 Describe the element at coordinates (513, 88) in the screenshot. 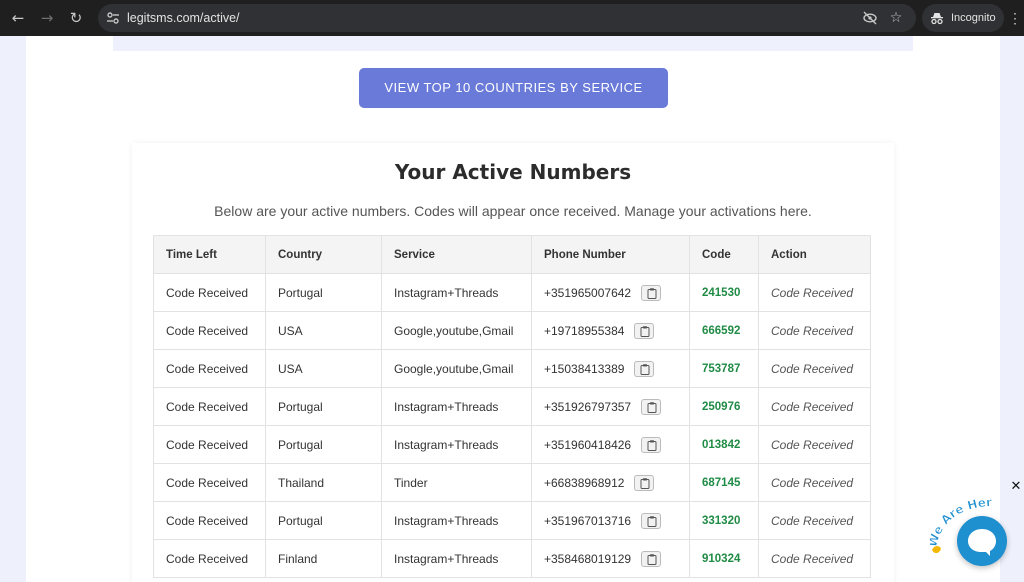

I see `view-top-countries-button: VIEW TOP 10 COUNTRIES BY SERVICE` at that location.